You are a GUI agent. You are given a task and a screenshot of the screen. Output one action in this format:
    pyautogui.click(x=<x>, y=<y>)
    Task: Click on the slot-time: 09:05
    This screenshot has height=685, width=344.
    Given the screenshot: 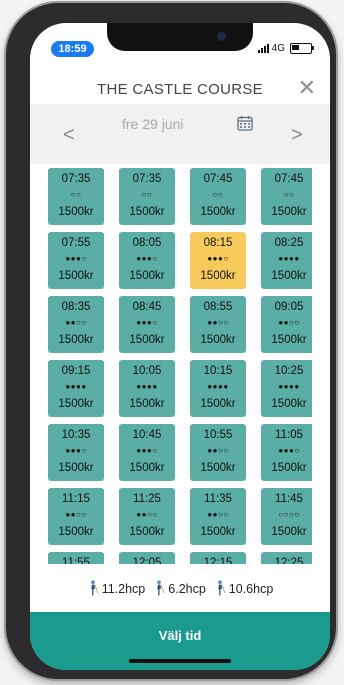 What is the action you would take?
    pyautogui.click(x=289, y=307)
    